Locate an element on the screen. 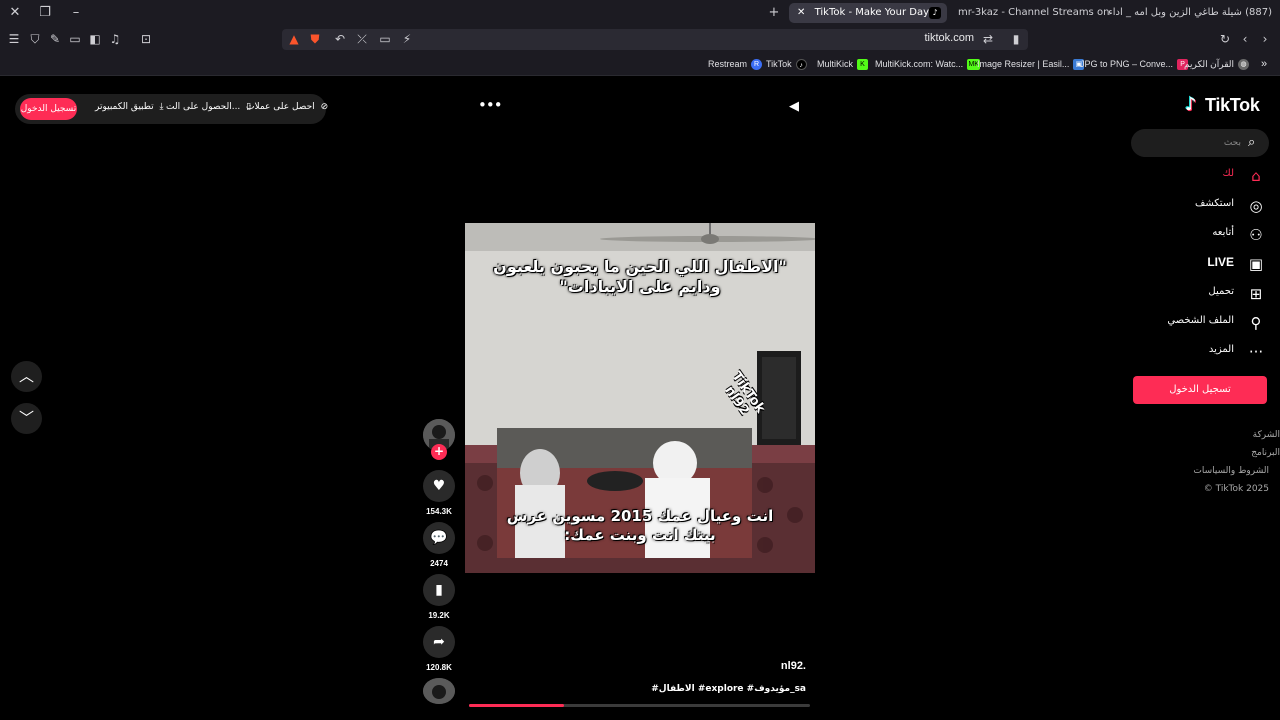  bookmark-label: TikTok is located at coordinates (779, 64).